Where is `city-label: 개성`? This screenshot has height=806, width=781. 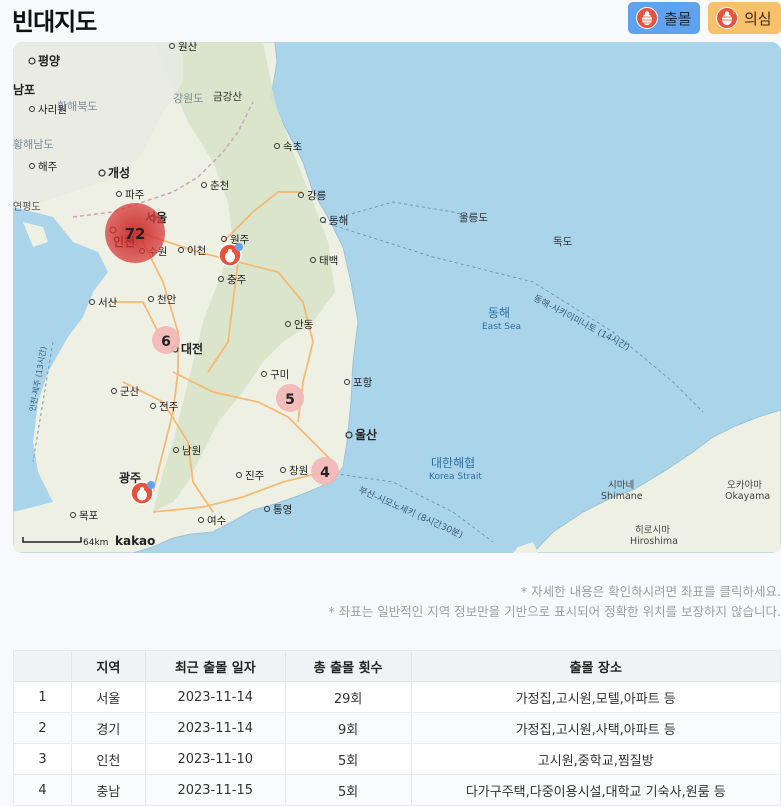 city-label: 개성 is located at coordinates (119, 173).